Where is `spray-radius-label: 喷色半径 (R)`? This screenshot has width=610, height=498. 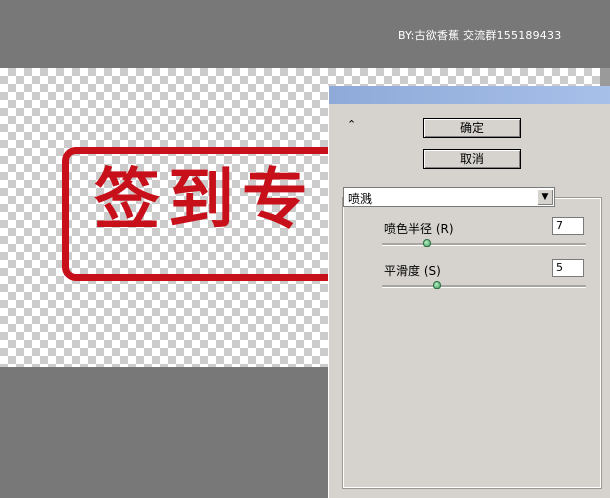
spray-radius-label: 喷色半径 (R) is located at coordinates (419, 229).